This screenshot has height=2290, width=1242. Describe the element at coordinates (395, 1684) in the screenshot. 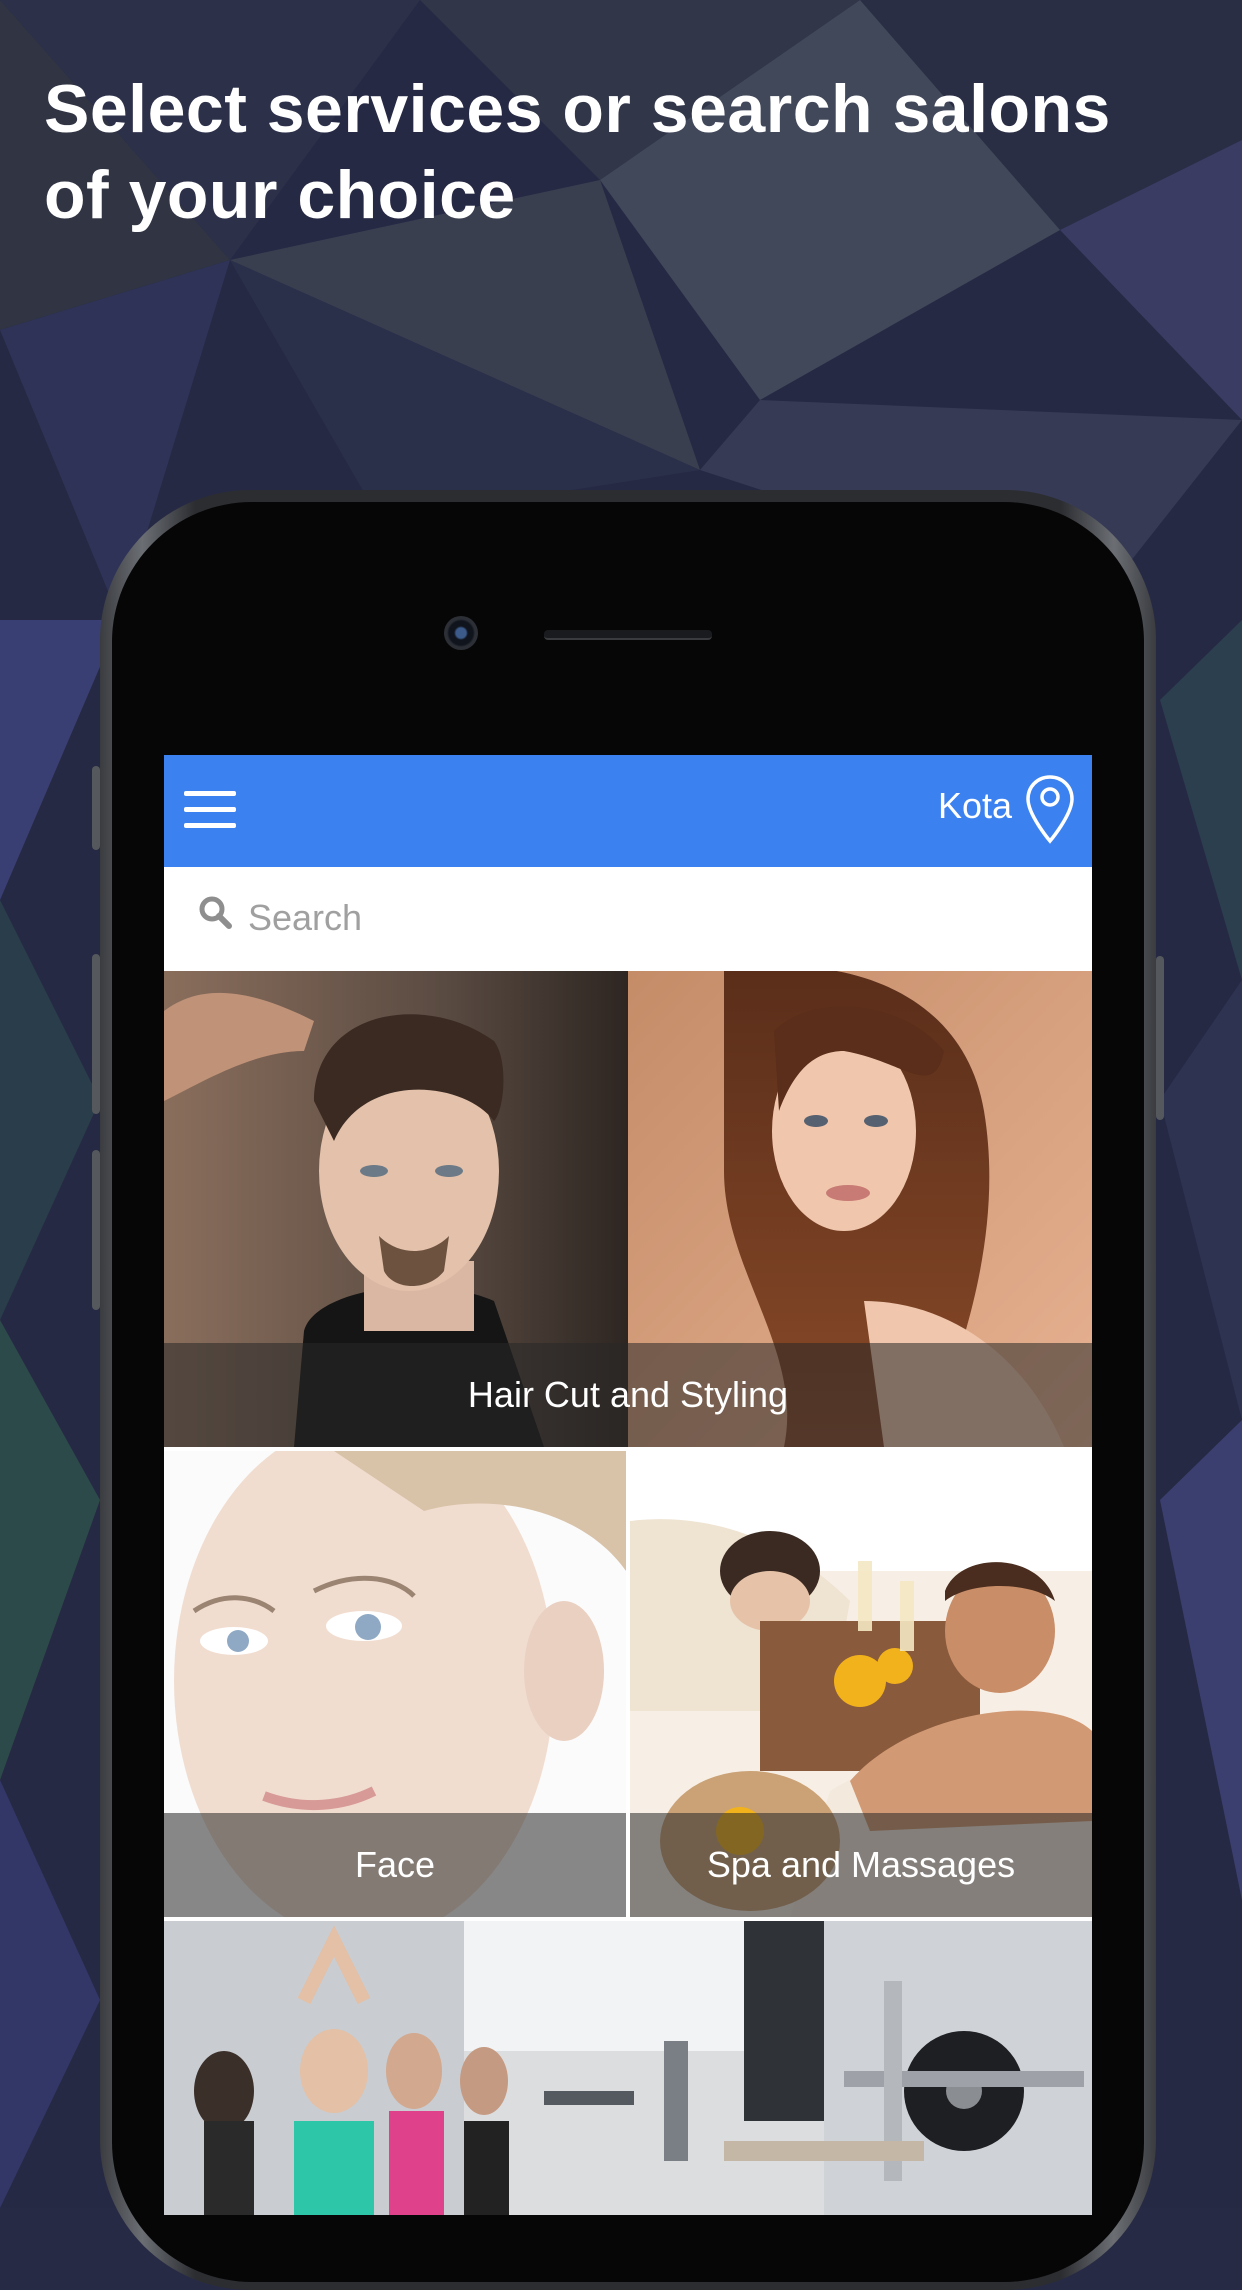

I see `category-tile-face: Face` at that location.